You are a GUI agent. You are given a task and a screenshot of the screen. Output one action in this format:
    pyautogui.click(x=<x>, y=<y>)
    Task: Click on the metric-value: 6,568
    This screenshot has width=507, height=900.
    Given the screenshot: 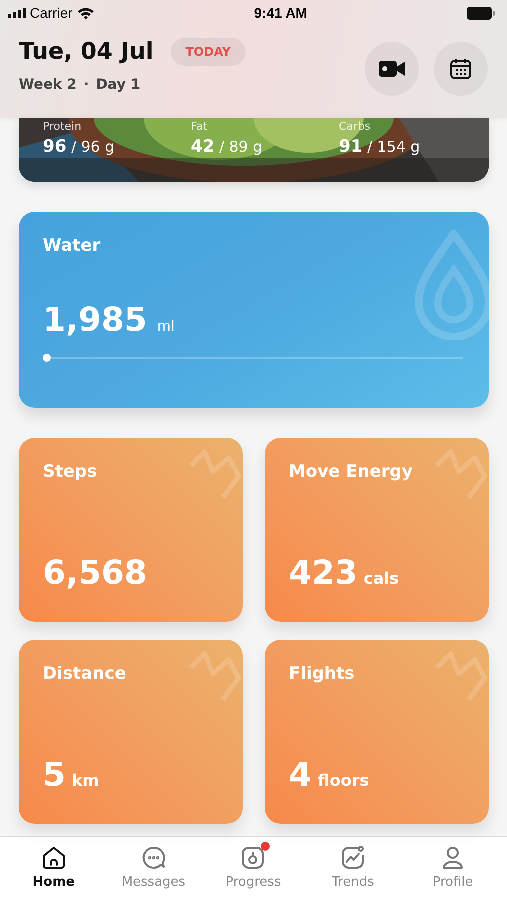 What is the action you would take?
    pyautogui.click(x=95, y=572)
    